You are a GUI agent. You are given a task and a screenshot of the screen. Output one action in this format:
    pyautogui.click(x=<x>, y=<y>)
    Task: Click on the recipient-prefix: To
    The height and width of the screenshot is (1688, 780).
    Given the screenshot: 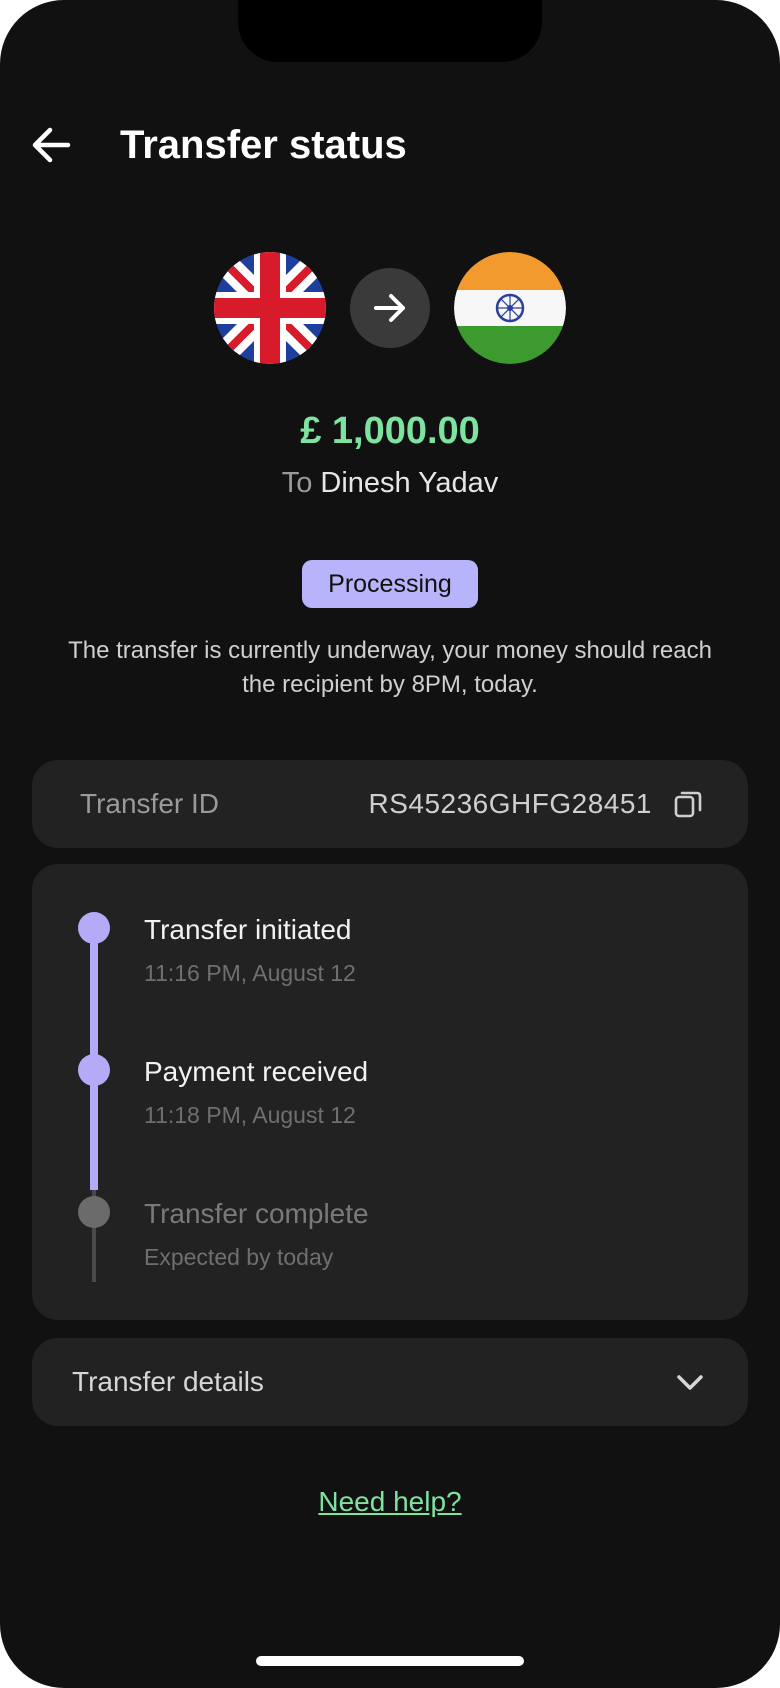 What is the action you would take?
    pyautogui.click(x=297, y=483)
    